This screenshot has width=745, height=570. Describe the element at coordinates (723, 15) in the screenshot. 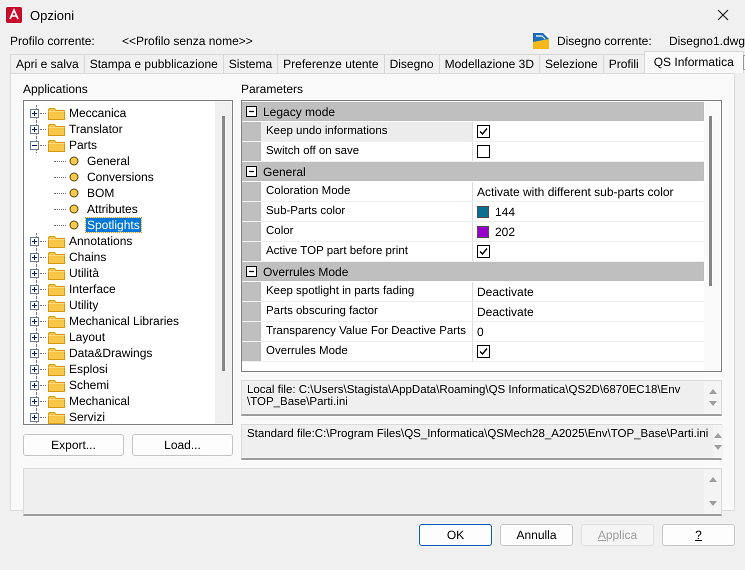

I see `close-icon` at that location.